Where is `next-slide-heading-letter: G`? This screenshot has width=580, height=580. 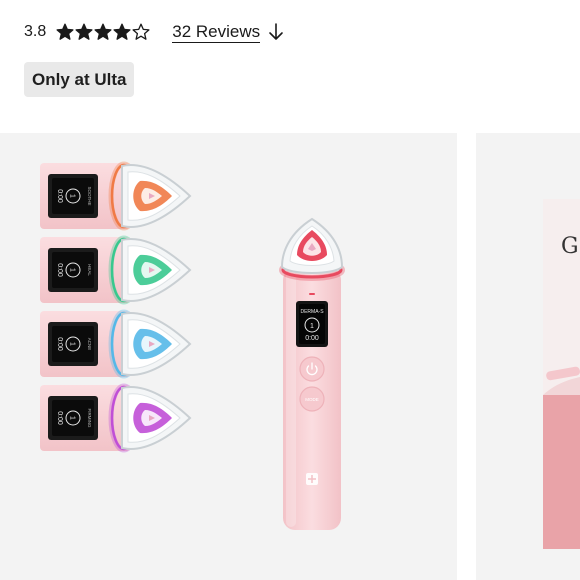 next-slide-heading-letter: G is located at coordinates (570, 246).